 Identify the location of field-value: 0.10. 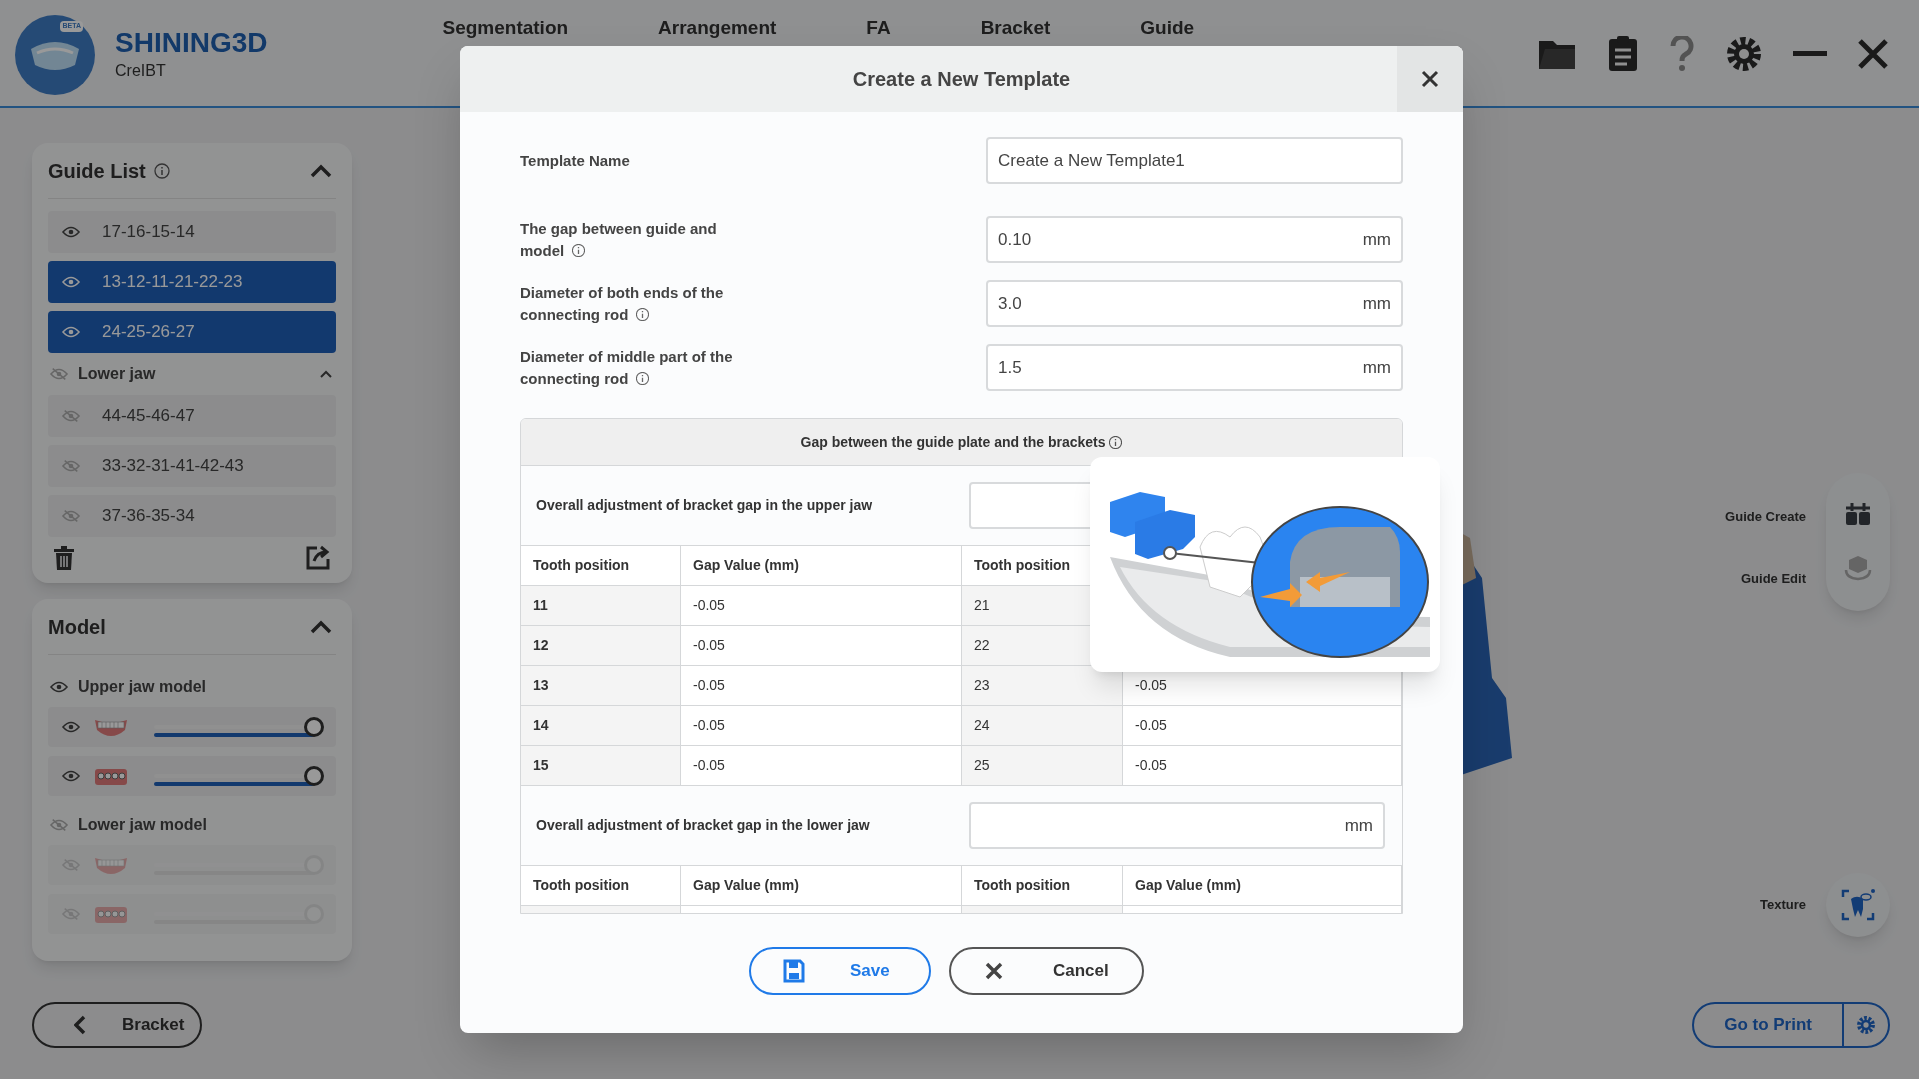
(1015, 239).